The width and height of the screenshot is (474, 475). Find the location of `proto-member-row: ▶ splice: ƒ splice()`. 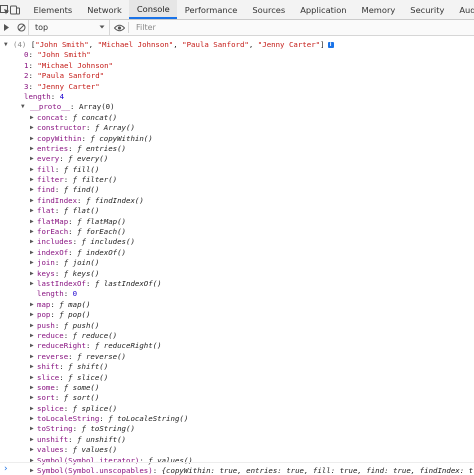

proto-member-row: ▶ splice: ƒ splice() is located at coordinates (237, 409).